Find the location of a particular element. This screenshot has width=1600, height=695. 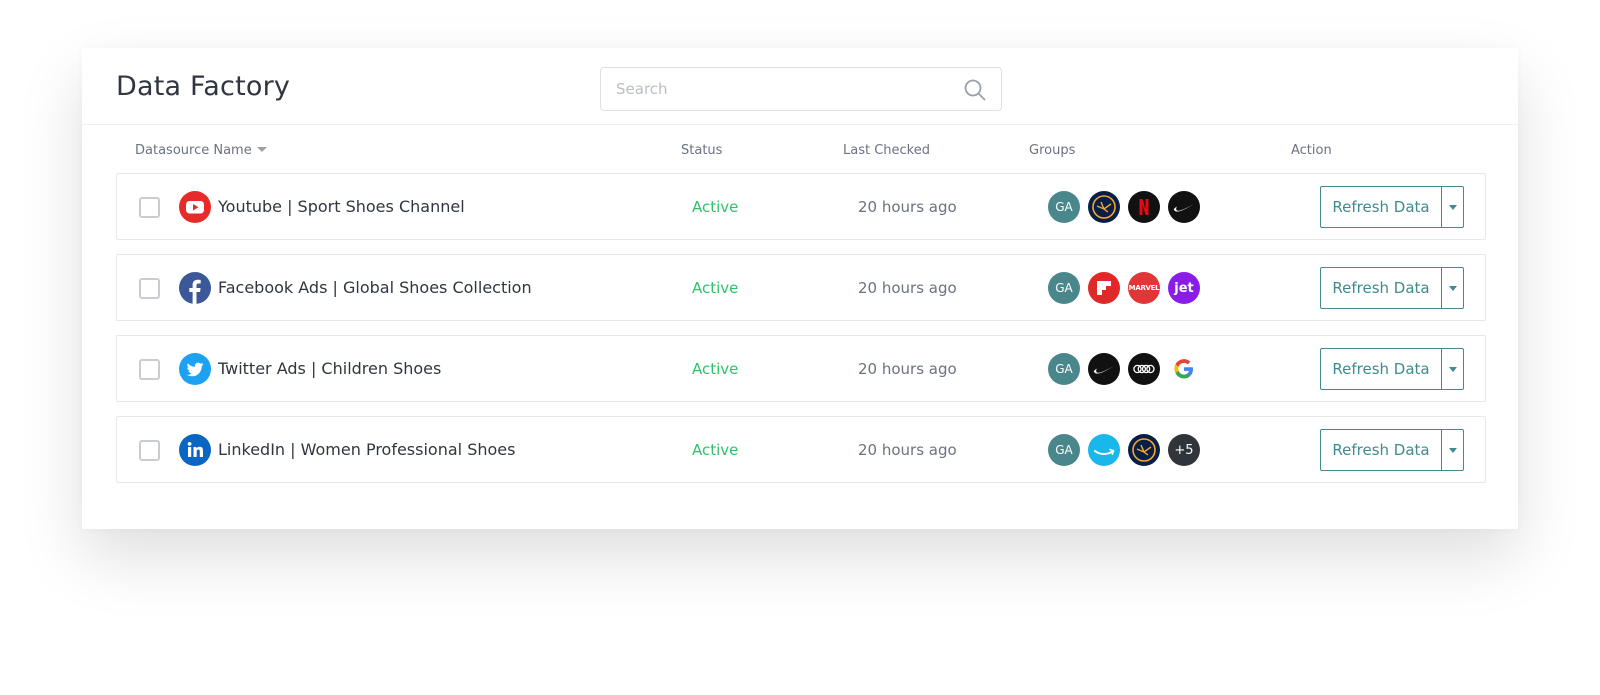

datasource-name: Facebook Ads | Global Shoes Collection is located at coordinates (375, 287).